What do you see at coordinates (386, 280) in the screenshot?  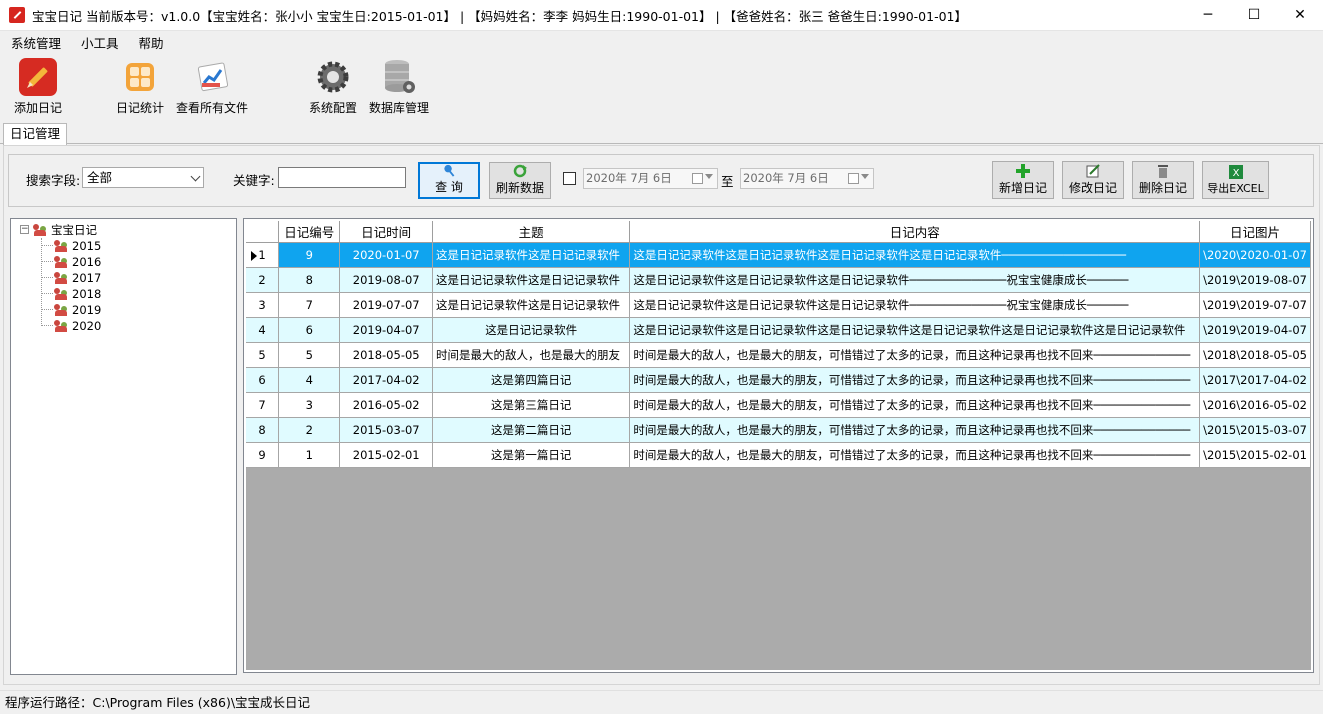 I see `cell-date: 2019-08-07` at bounding box center [386, 280].